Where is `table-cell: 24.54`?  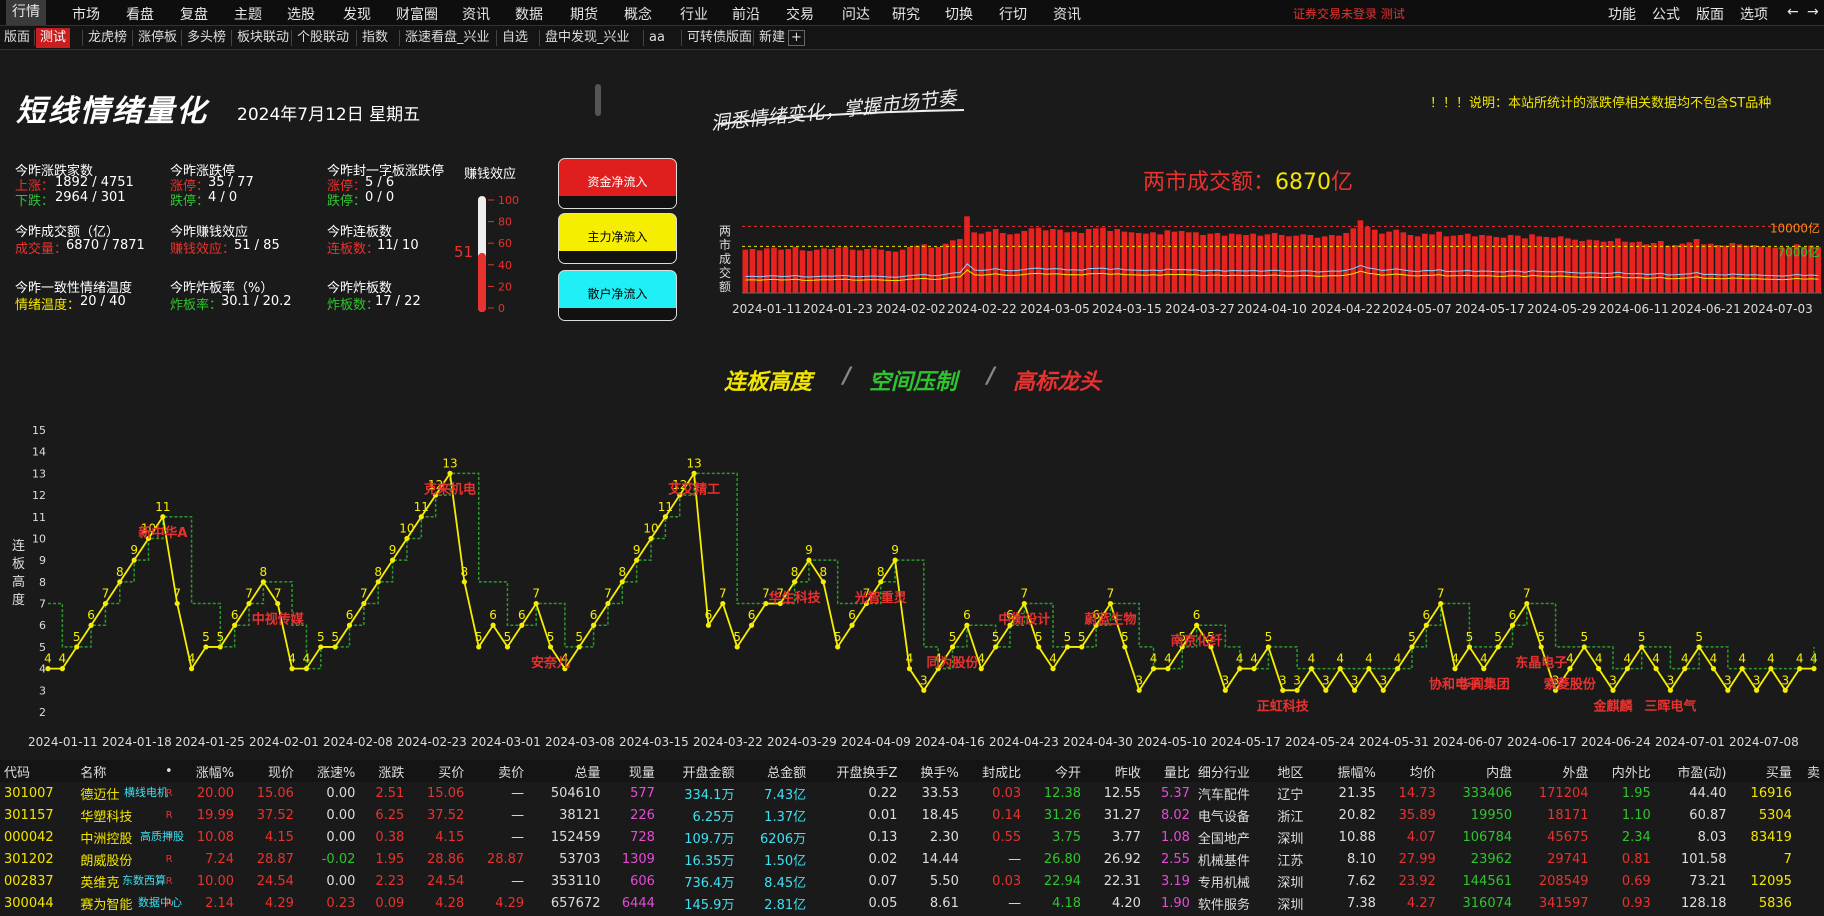 table-cell: 24.54 is located at coordinates (446, 881).